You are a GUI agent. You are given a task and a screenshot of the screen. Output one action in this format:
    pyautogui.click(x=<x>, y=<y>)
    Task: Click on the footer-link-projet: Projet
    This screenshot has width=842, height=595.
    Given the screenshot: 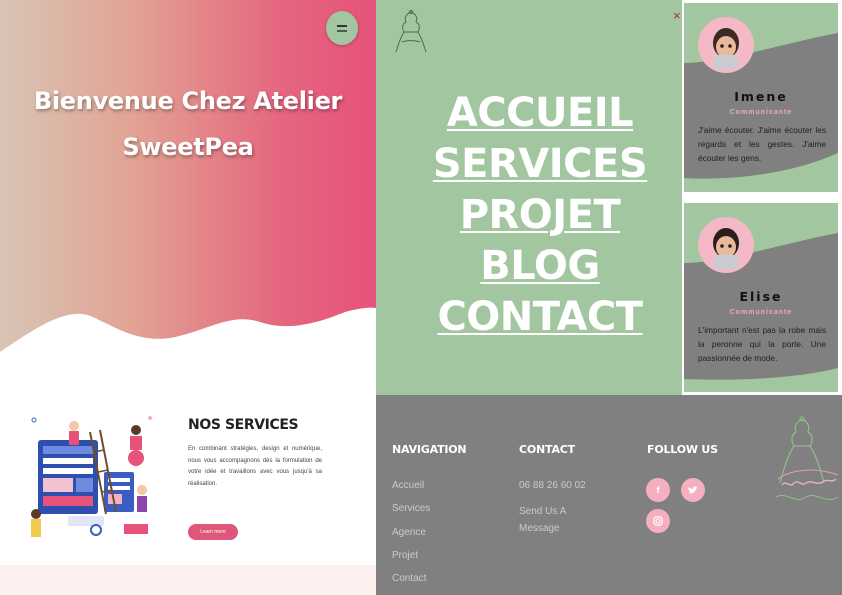 What is the action you would take?
    pyautogui.click(x=405, y=555)
    